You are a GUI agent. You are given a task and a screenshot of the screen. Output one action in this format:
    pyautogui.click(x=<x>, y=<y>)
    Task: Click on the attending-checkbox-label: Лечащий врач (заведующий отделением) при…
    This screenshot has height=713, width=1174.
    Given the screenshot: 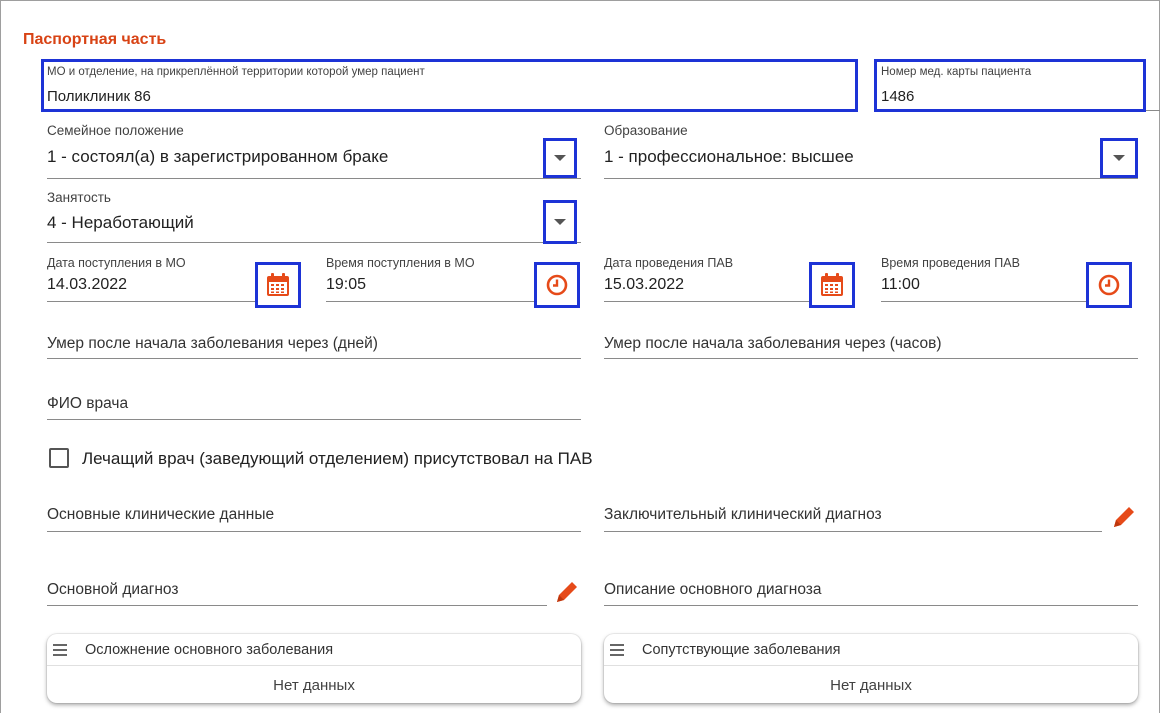 What is the action you would take?
    pyautogui.click(x=337, y=458)
    